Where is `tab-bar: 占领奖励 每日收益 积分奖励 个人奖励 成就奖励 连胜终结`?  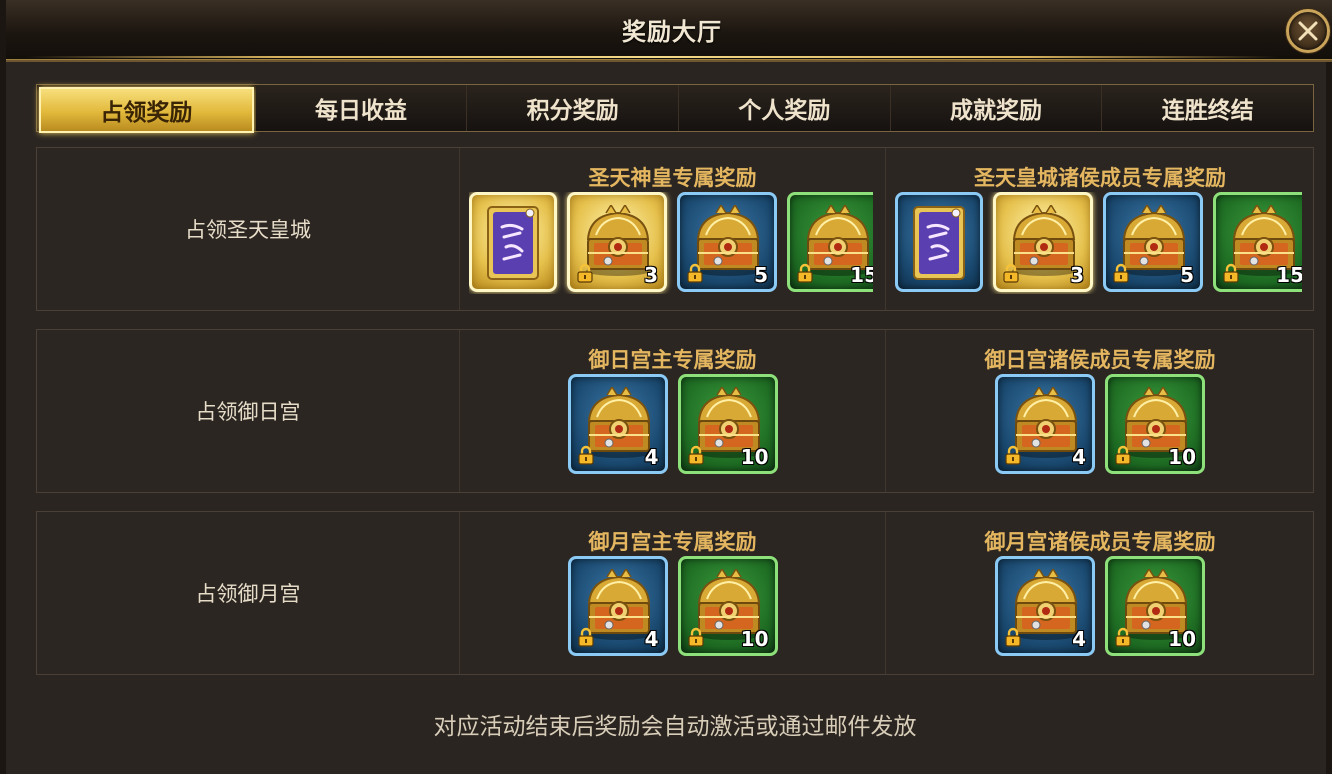
tab-bar: 占领奖励 每日收益 积分奖励 个人奖励 成就奖励 连胜终结 is located at coordinates (675, 108).